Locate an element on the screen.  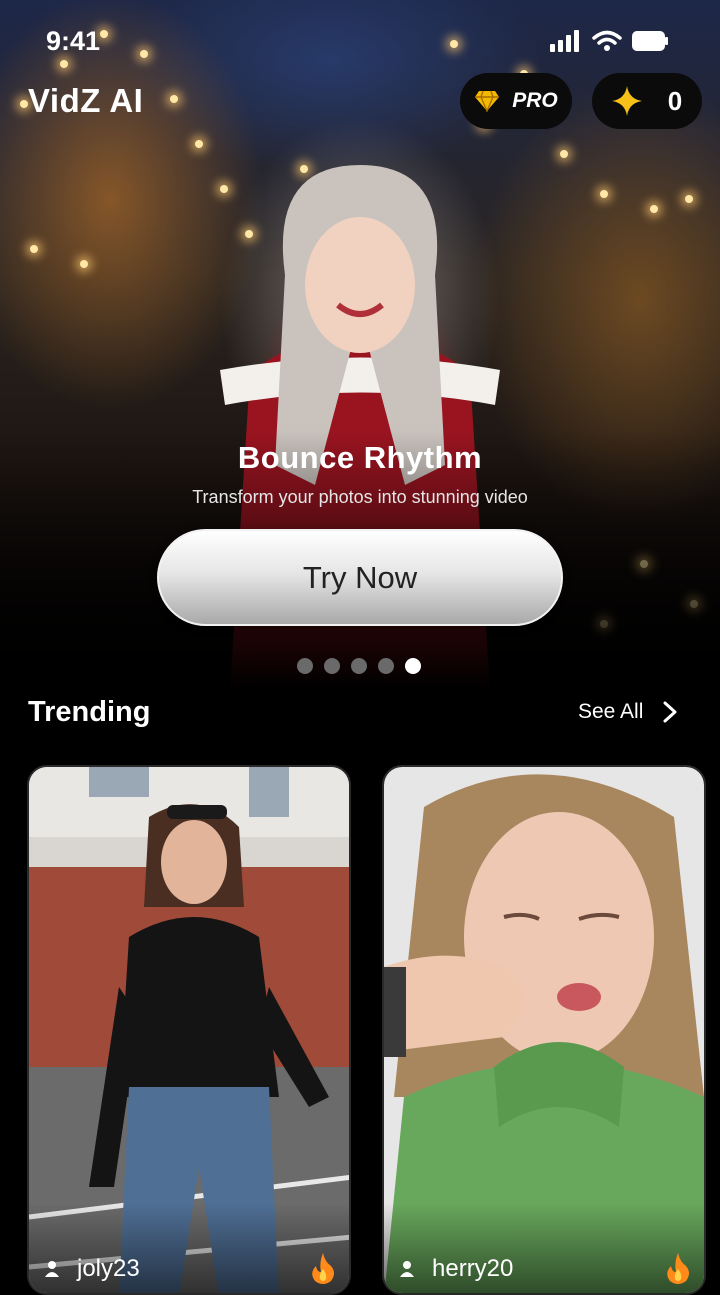
pro-button: PRO is located at coordinates (516, 101).